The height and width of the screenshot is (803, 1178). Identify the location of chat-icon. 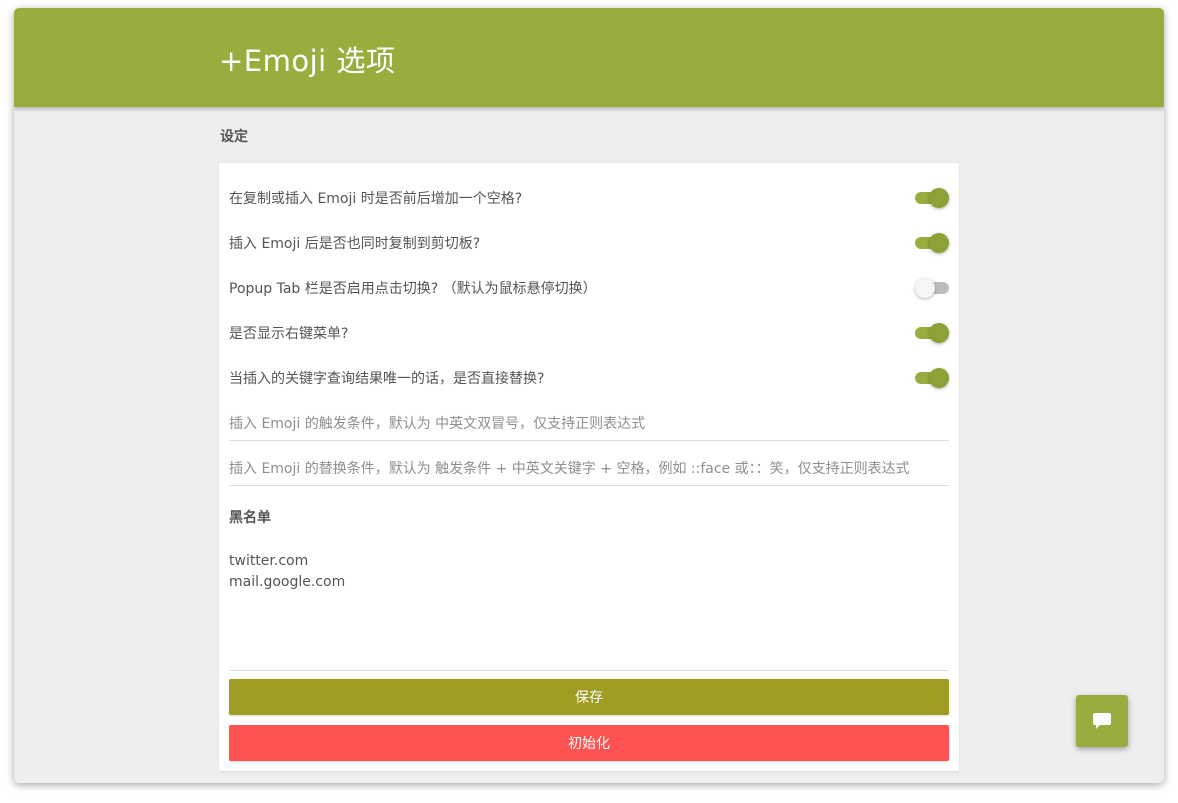
(1102, 721).